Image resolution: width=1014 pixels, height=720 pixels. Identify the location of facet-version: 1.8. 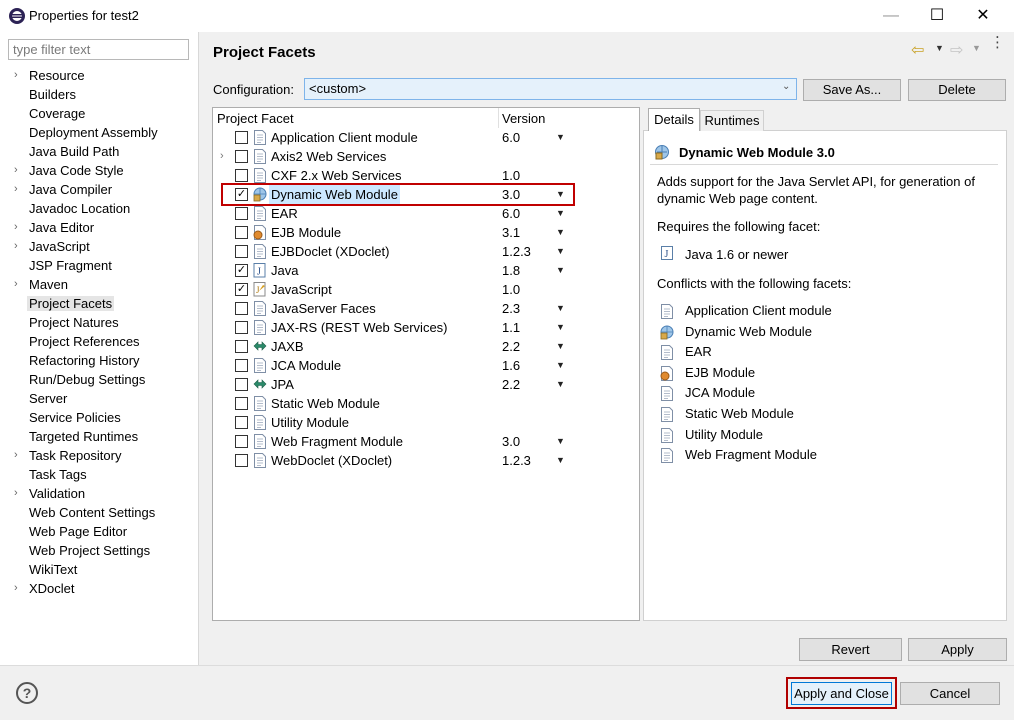
(511, 270).